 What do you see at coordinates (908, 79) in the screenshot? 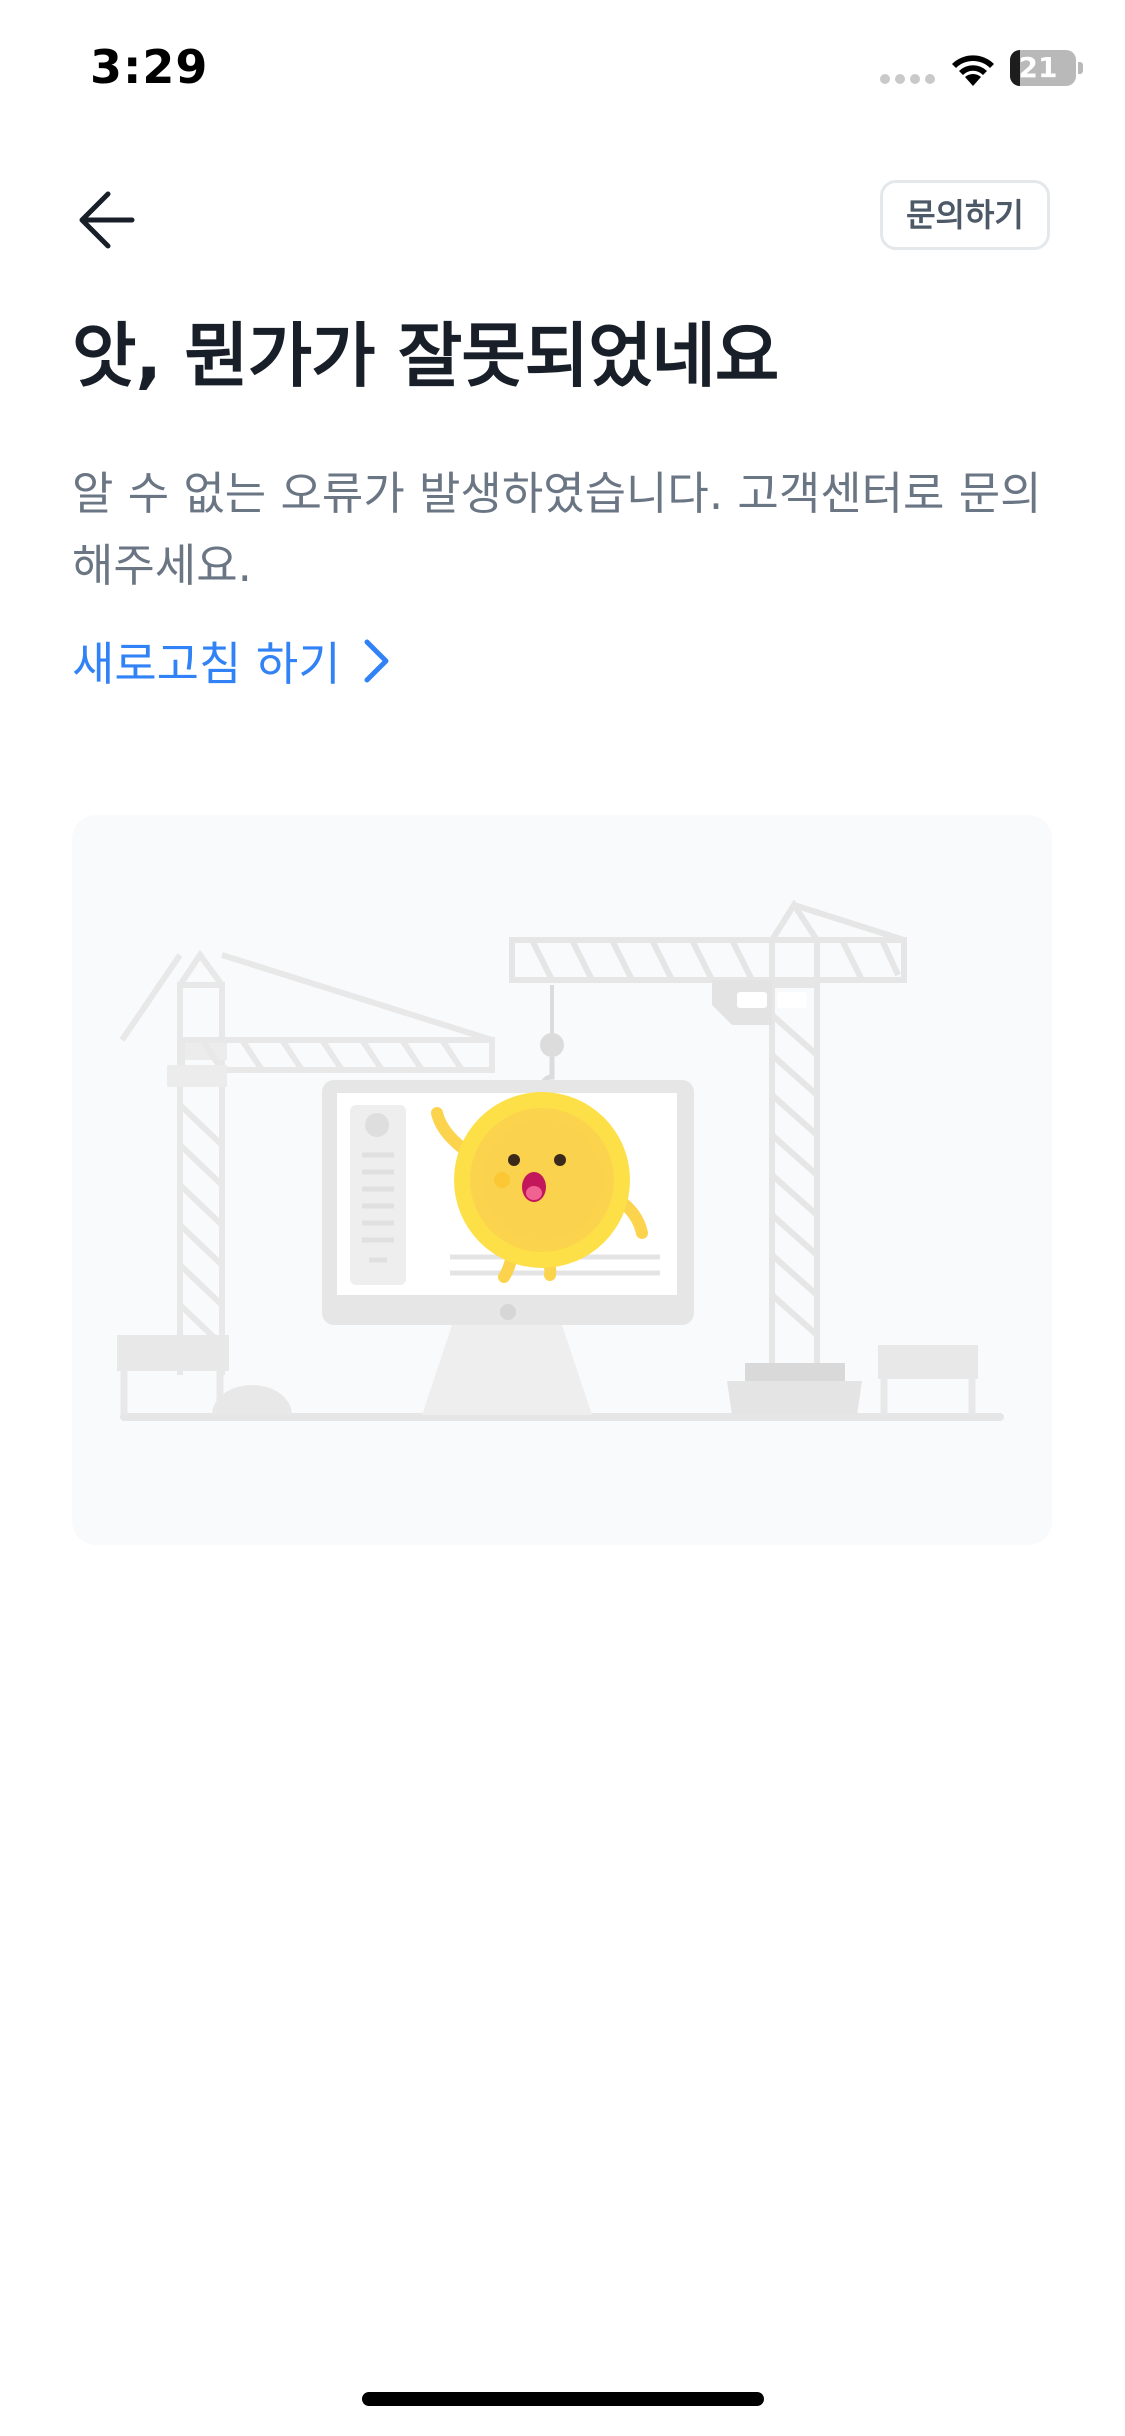
I see `cellular-icon` at bounding box center [908, 79].